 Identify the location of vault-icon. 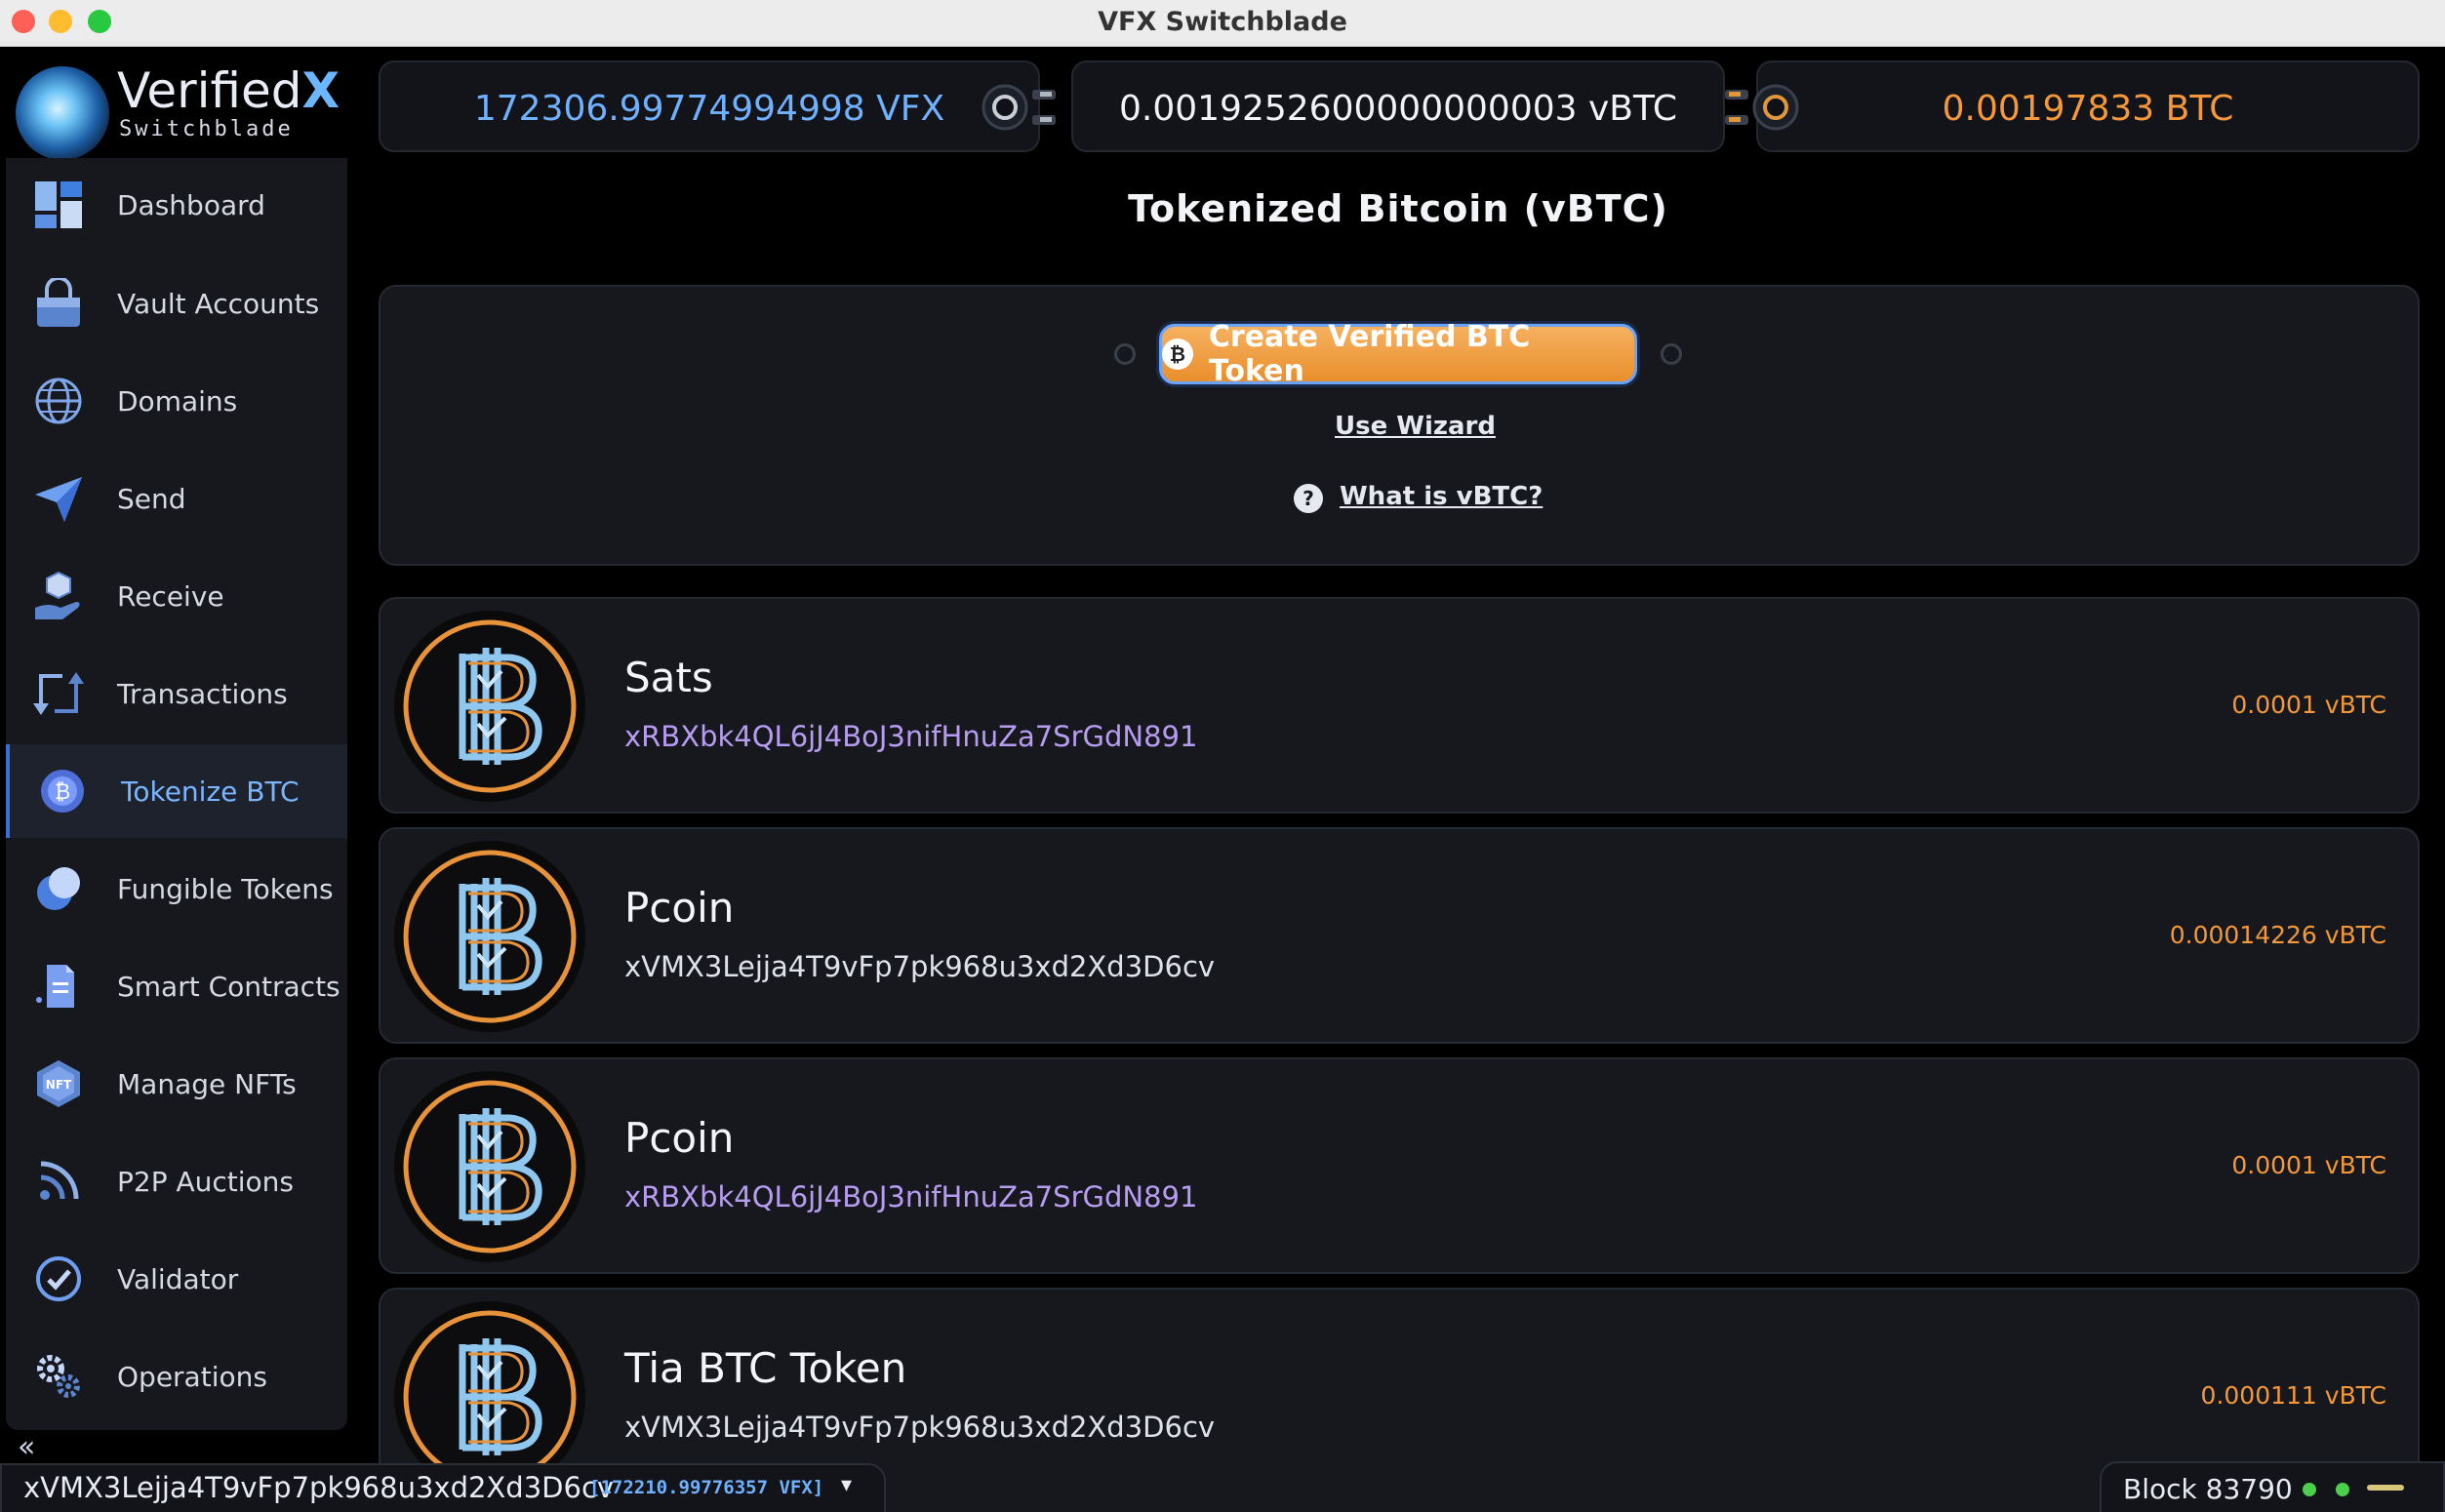
(58, 303).